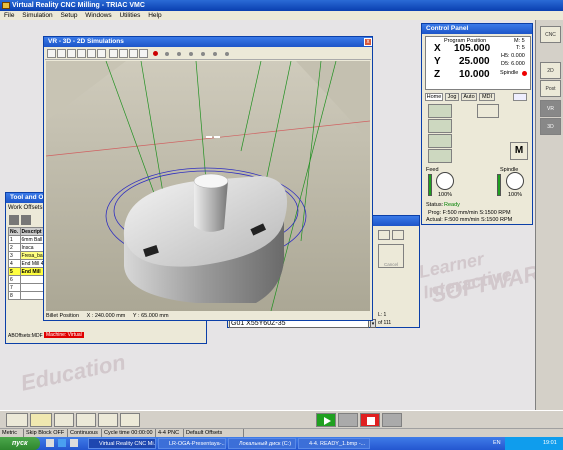 Image resolution: width=563 pixels, height=450 pixels. What do you see at coordinates (452, 97) in the screenshot?
I see `tab-jog: Jog` at bounding box center [452, 97].